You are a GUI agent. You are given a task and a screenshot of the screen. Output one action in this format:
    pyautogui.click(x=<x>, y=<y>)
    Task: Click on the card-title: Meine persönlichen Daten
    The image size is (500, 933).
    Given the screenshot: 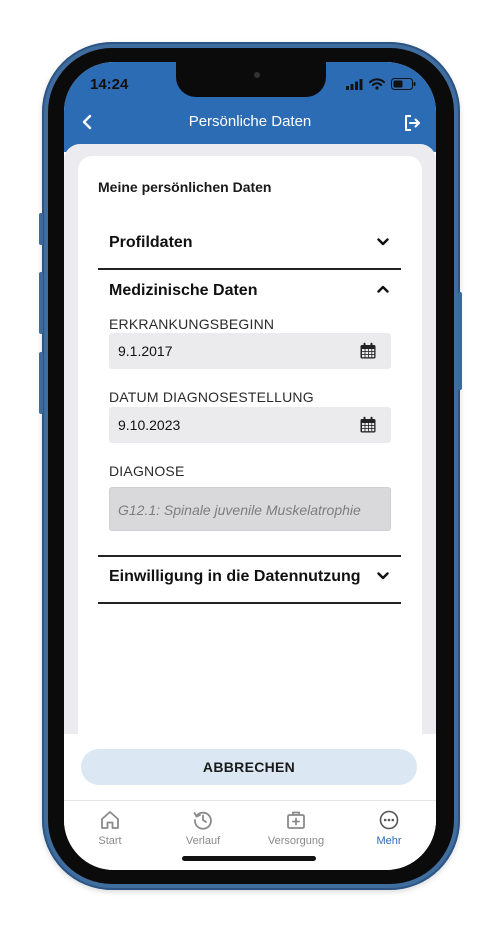 What is the action you would take?
    pyautogui.click(x=185, y=187)
    